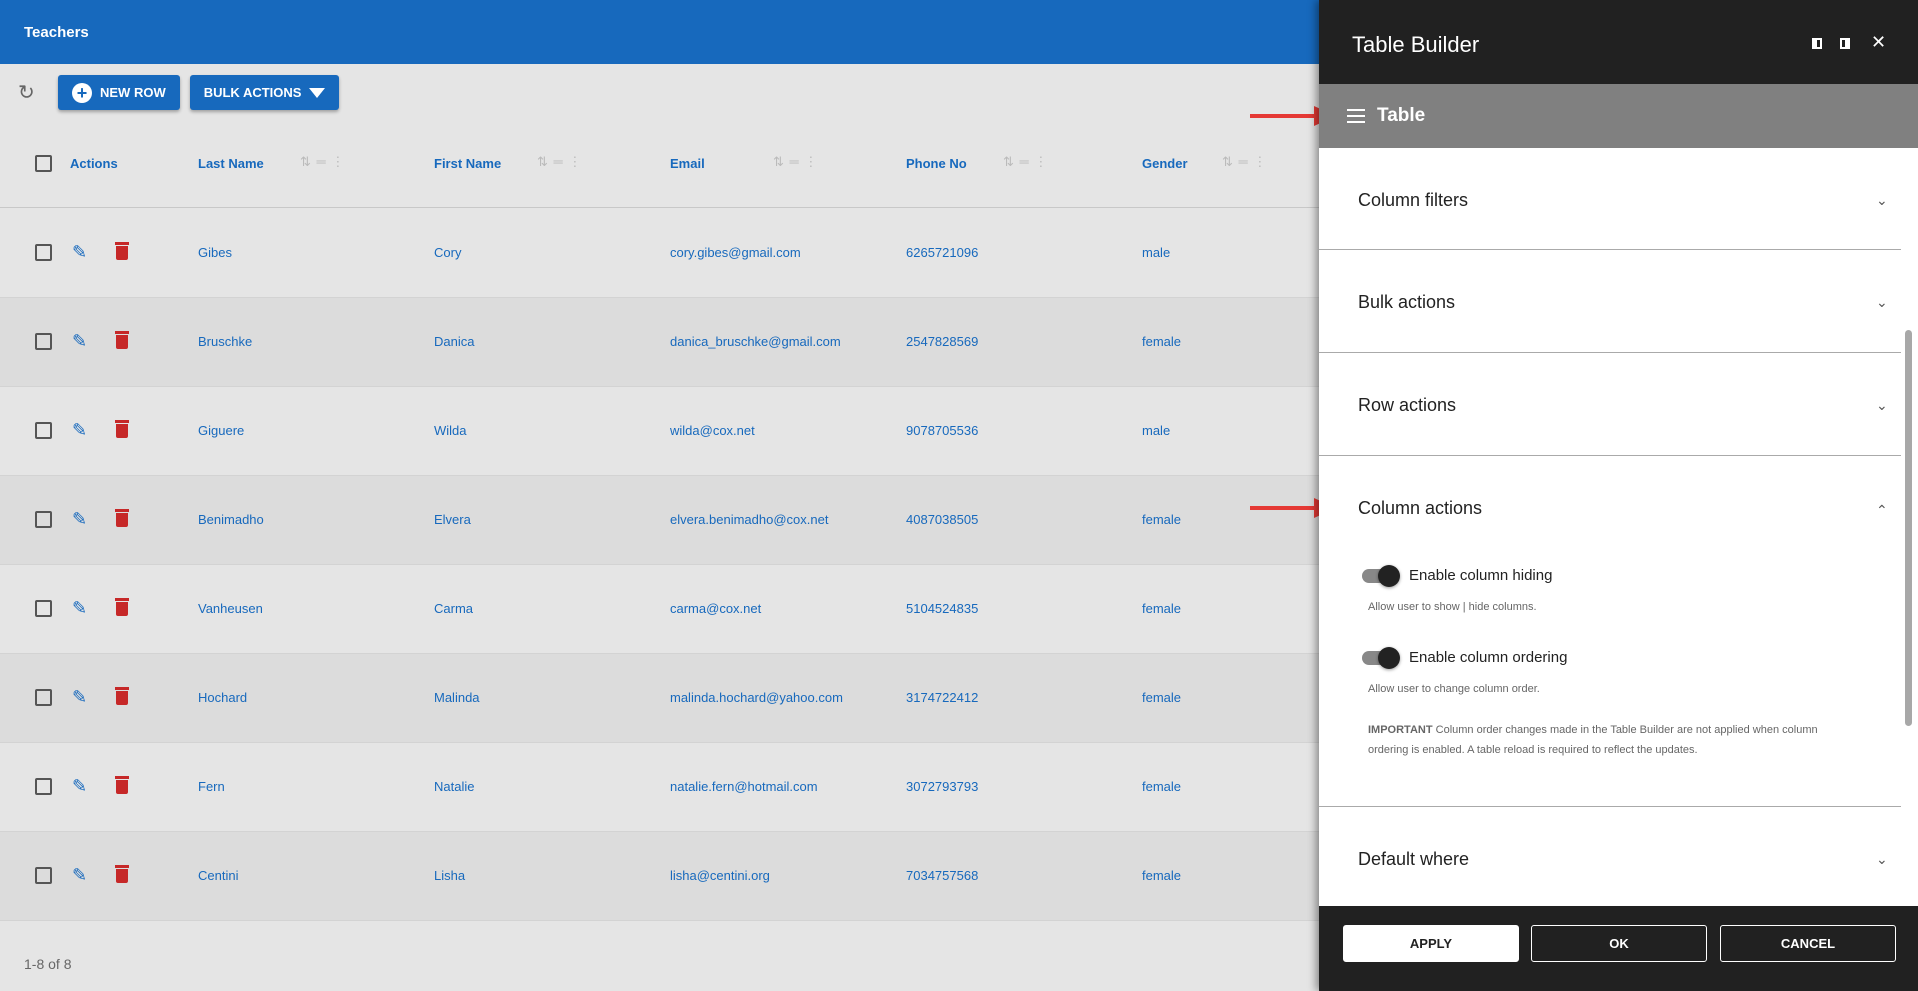 This screenshot has height=991, width=1918. I want to click on column-header-gender: Gender, so click(1165, 163).